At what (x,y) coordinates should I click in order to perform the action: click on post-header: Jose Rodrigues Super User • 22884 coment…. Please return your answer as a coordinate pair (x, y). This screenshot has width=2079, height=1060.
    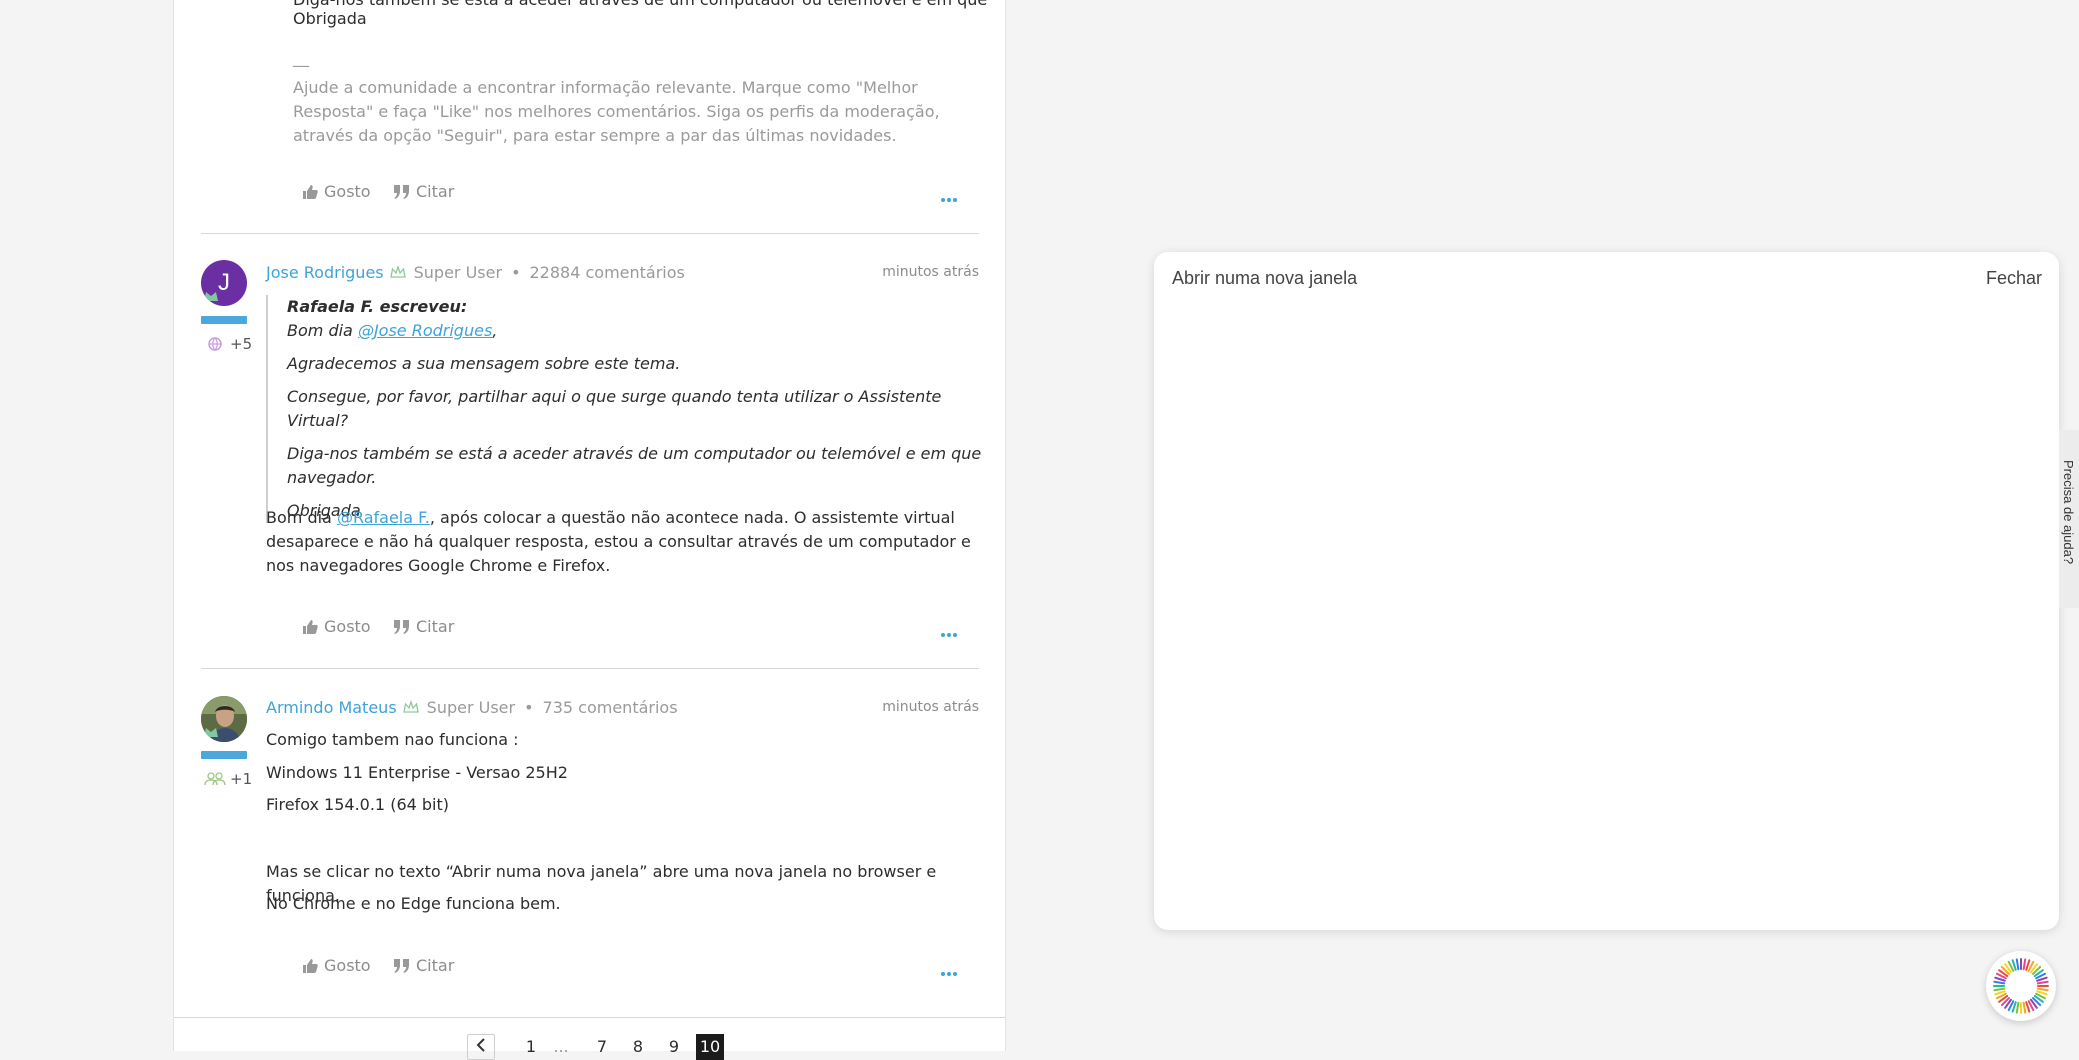
    Looking at the image, I should click on (475, 272).